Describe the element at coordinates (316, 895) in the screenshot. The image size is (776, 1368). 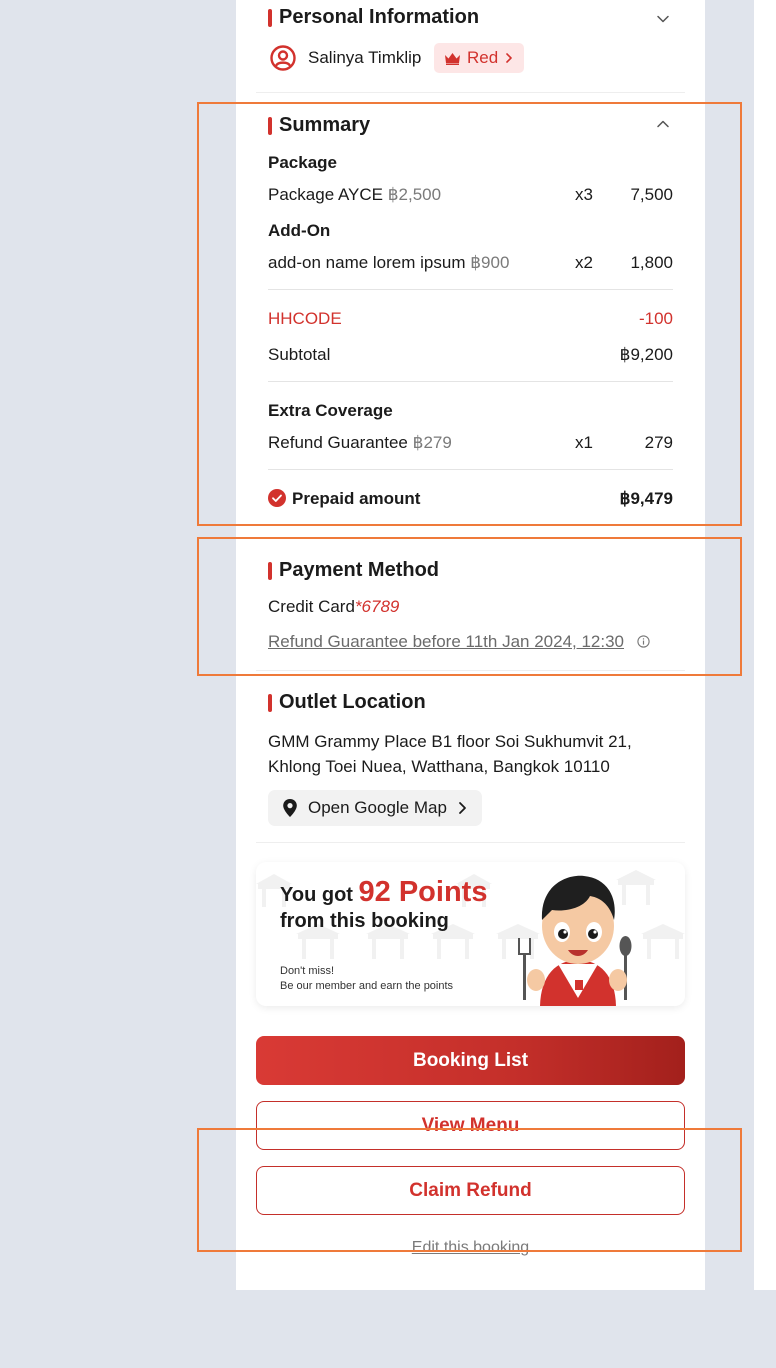
I see `points-prefix: You got` at that location.